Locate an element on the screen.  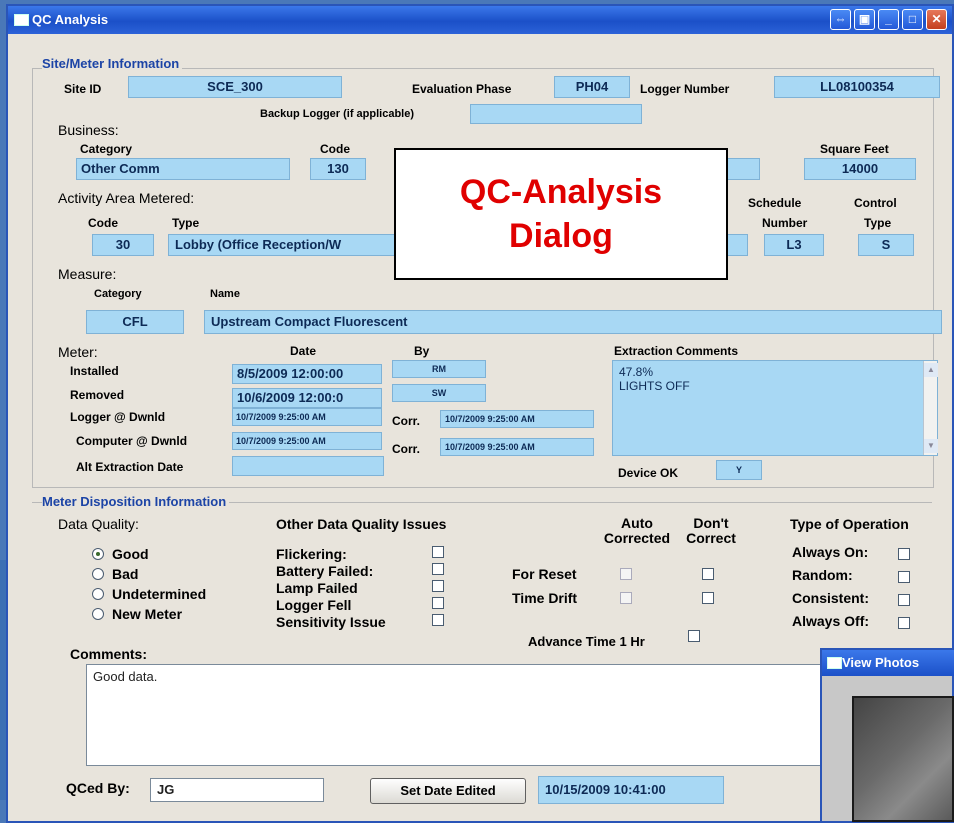
window-icon is located at coordinates (21, 20).